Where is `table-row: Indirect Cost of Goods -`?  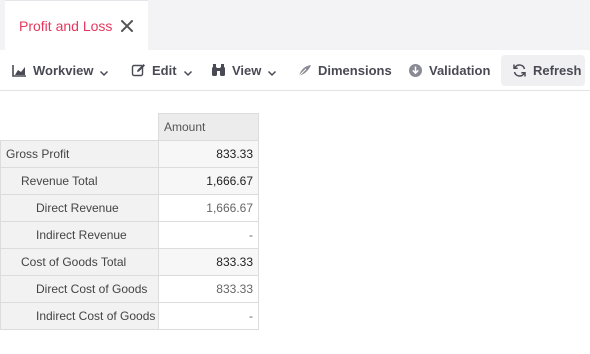
table-row: Indirect Cost of Goods - is located at coordinates (129, 316).